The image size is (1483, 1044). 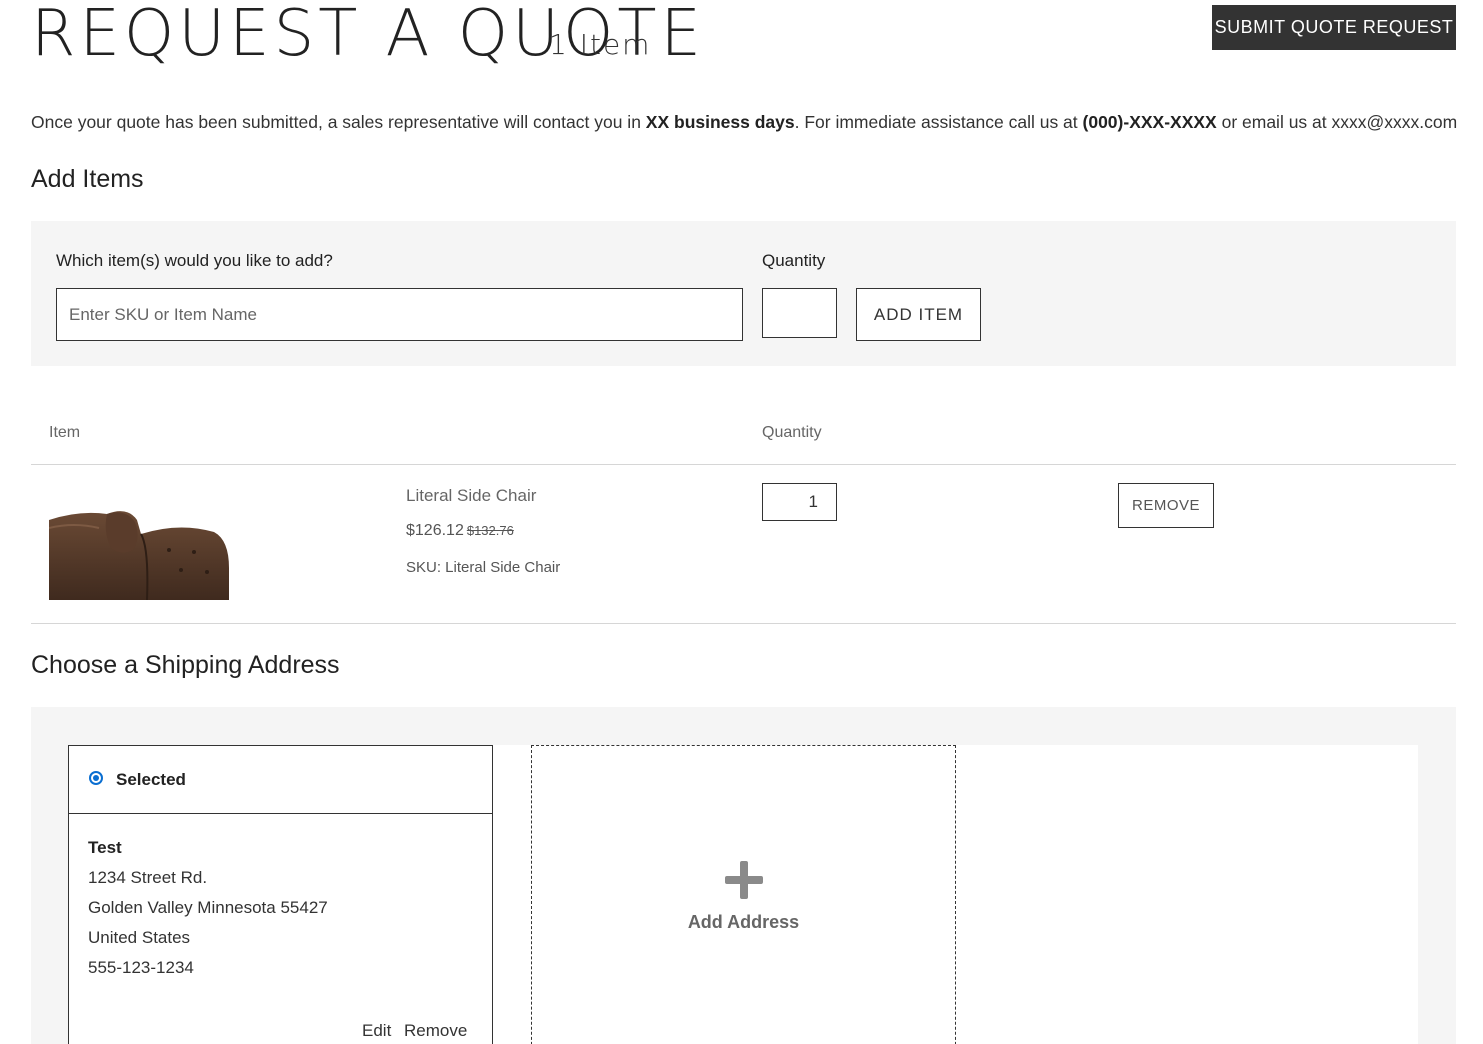 What do you see at coordinates (743, 464) in the screenshot?
I see `table-divider` at bounding box center [743, 464].